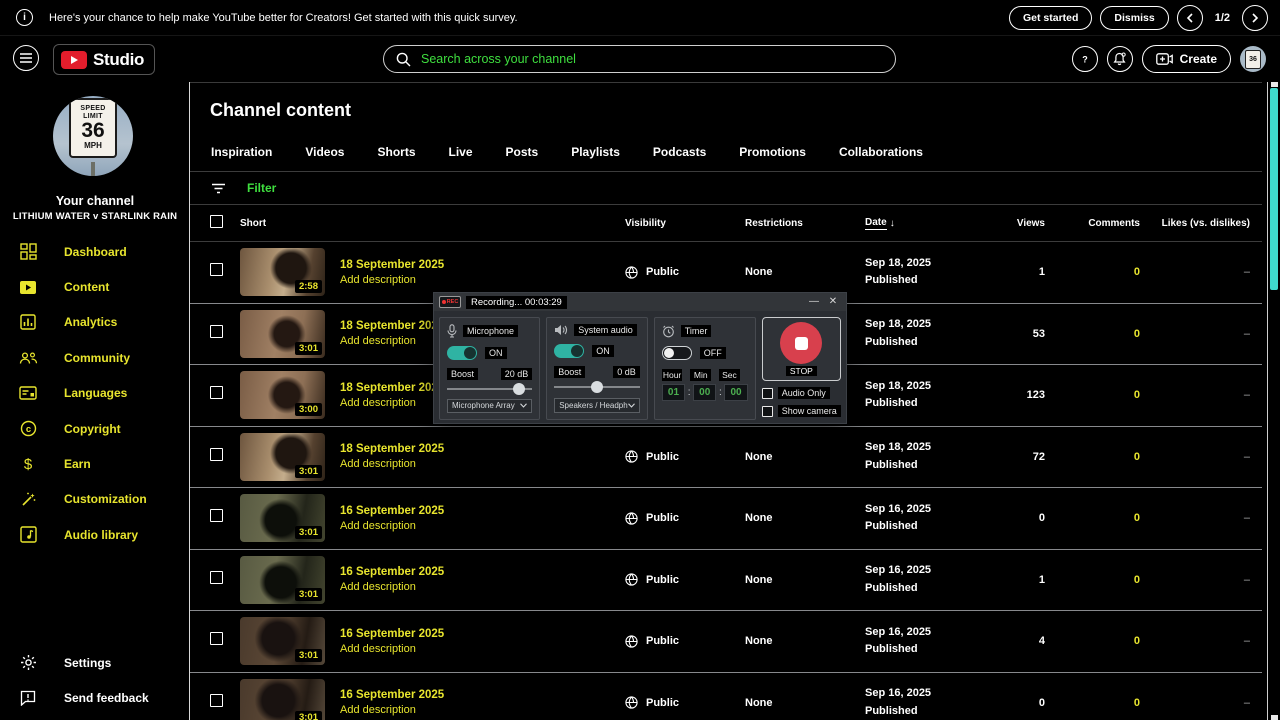  What do you see at coordinates (801, 349) in the screenshot?
I see `stop-recording-button: STOP` at bounding box center [801, 349].